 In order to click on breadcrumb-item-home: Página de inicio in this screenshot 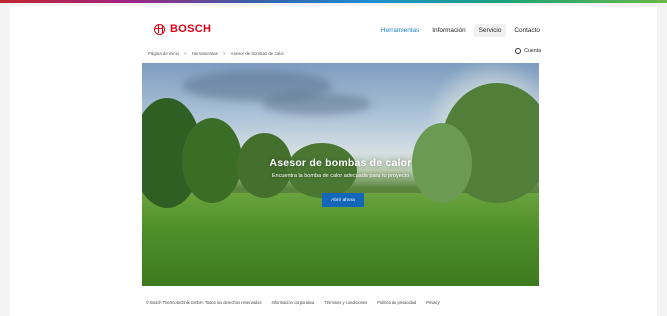, I will do `click(163, 53)`.